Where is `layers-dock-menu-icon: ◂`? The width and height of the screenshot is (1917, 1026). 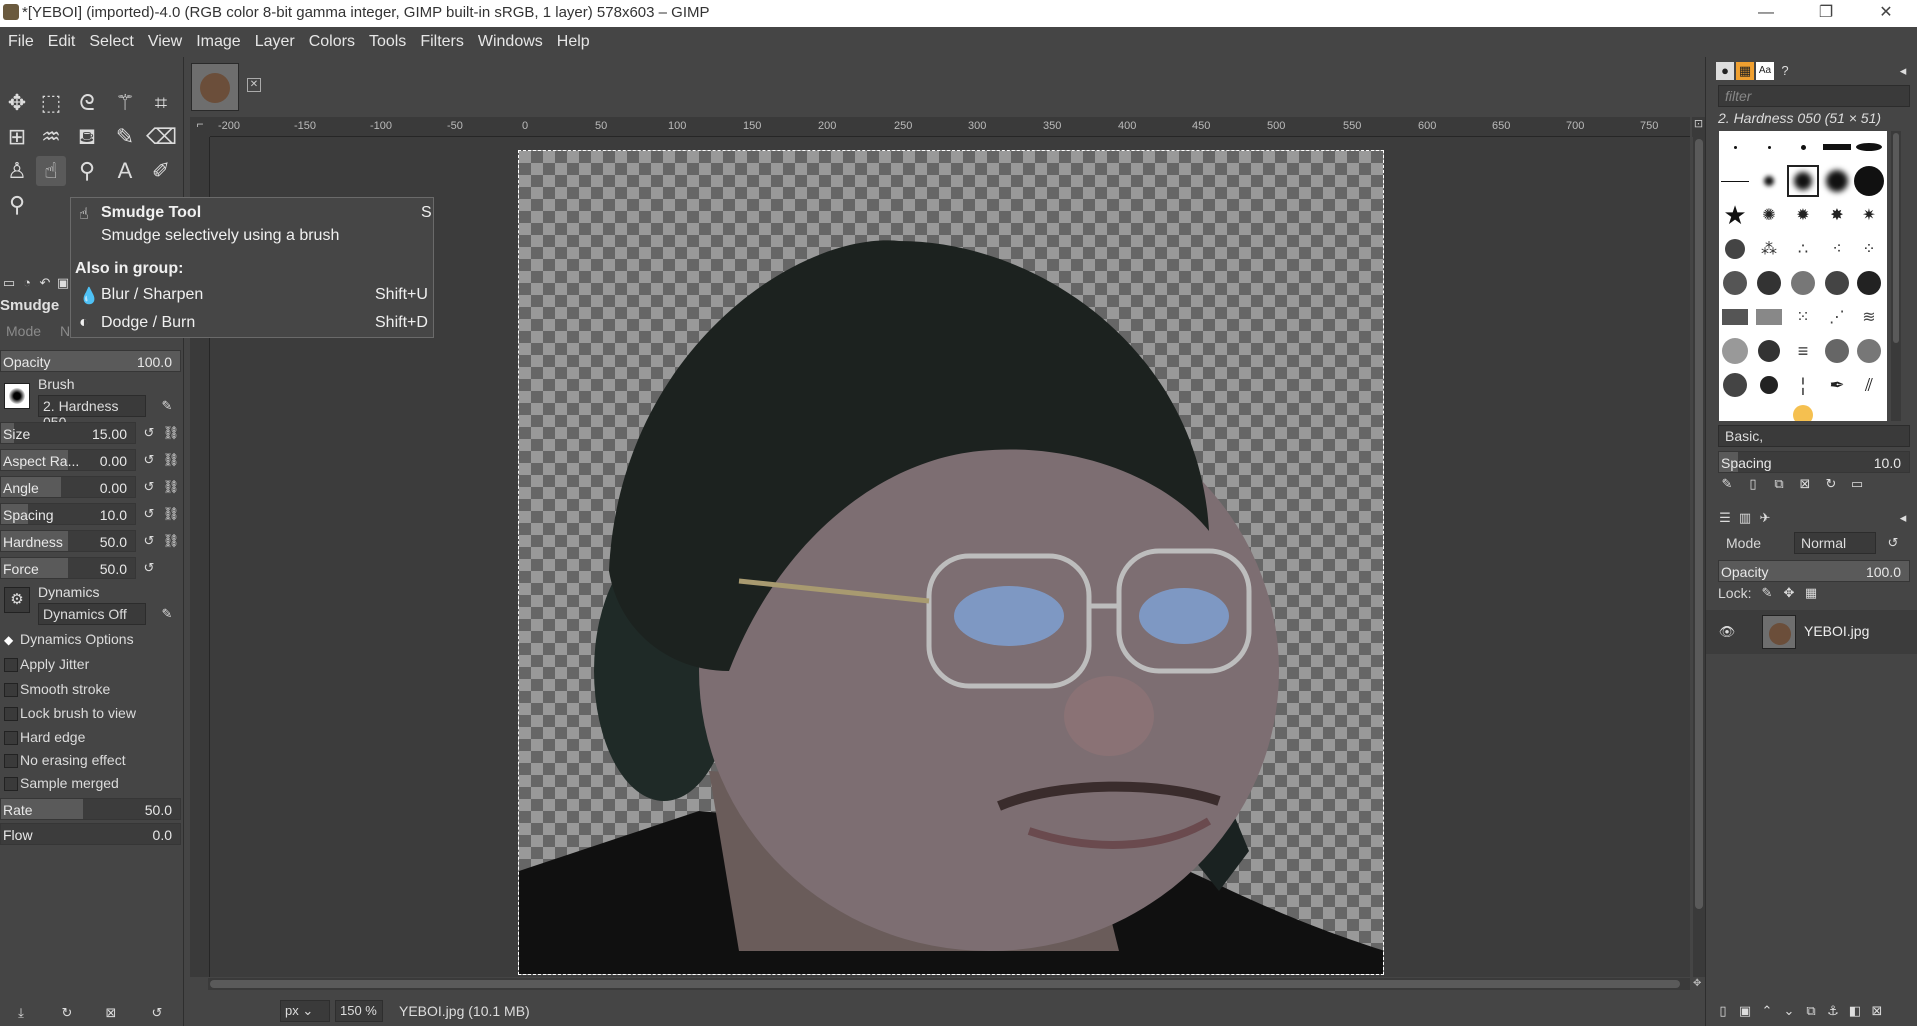 layers-dock-menu-icon: ◂ is located at coordinates (1903, 518).